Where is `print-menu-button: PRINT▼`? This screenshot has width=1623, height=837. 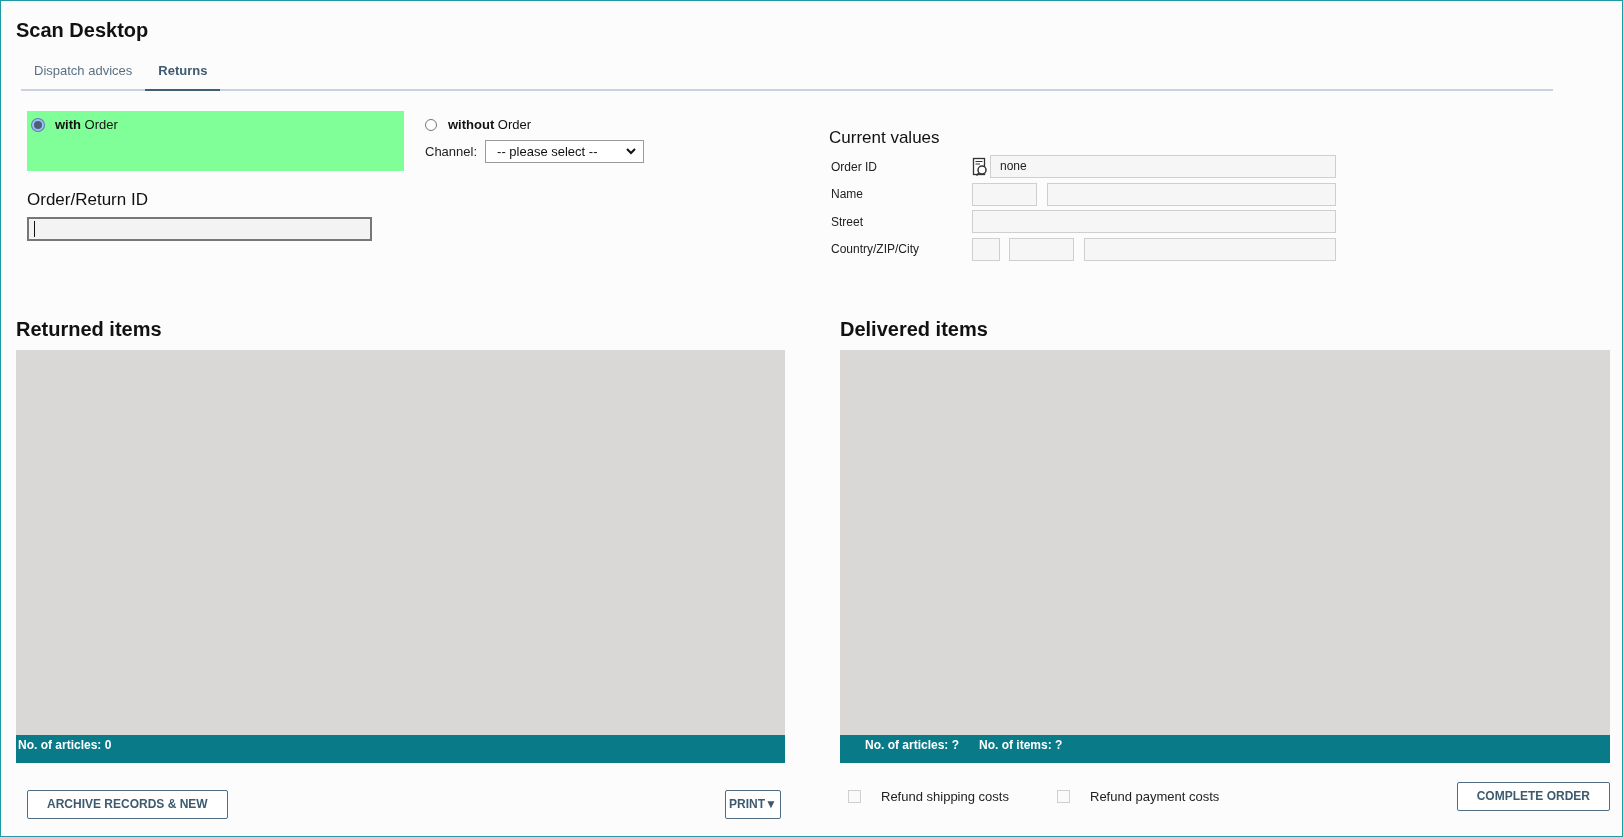
print-menu-button: PRINT▼ is located at coordinates (753, 804).